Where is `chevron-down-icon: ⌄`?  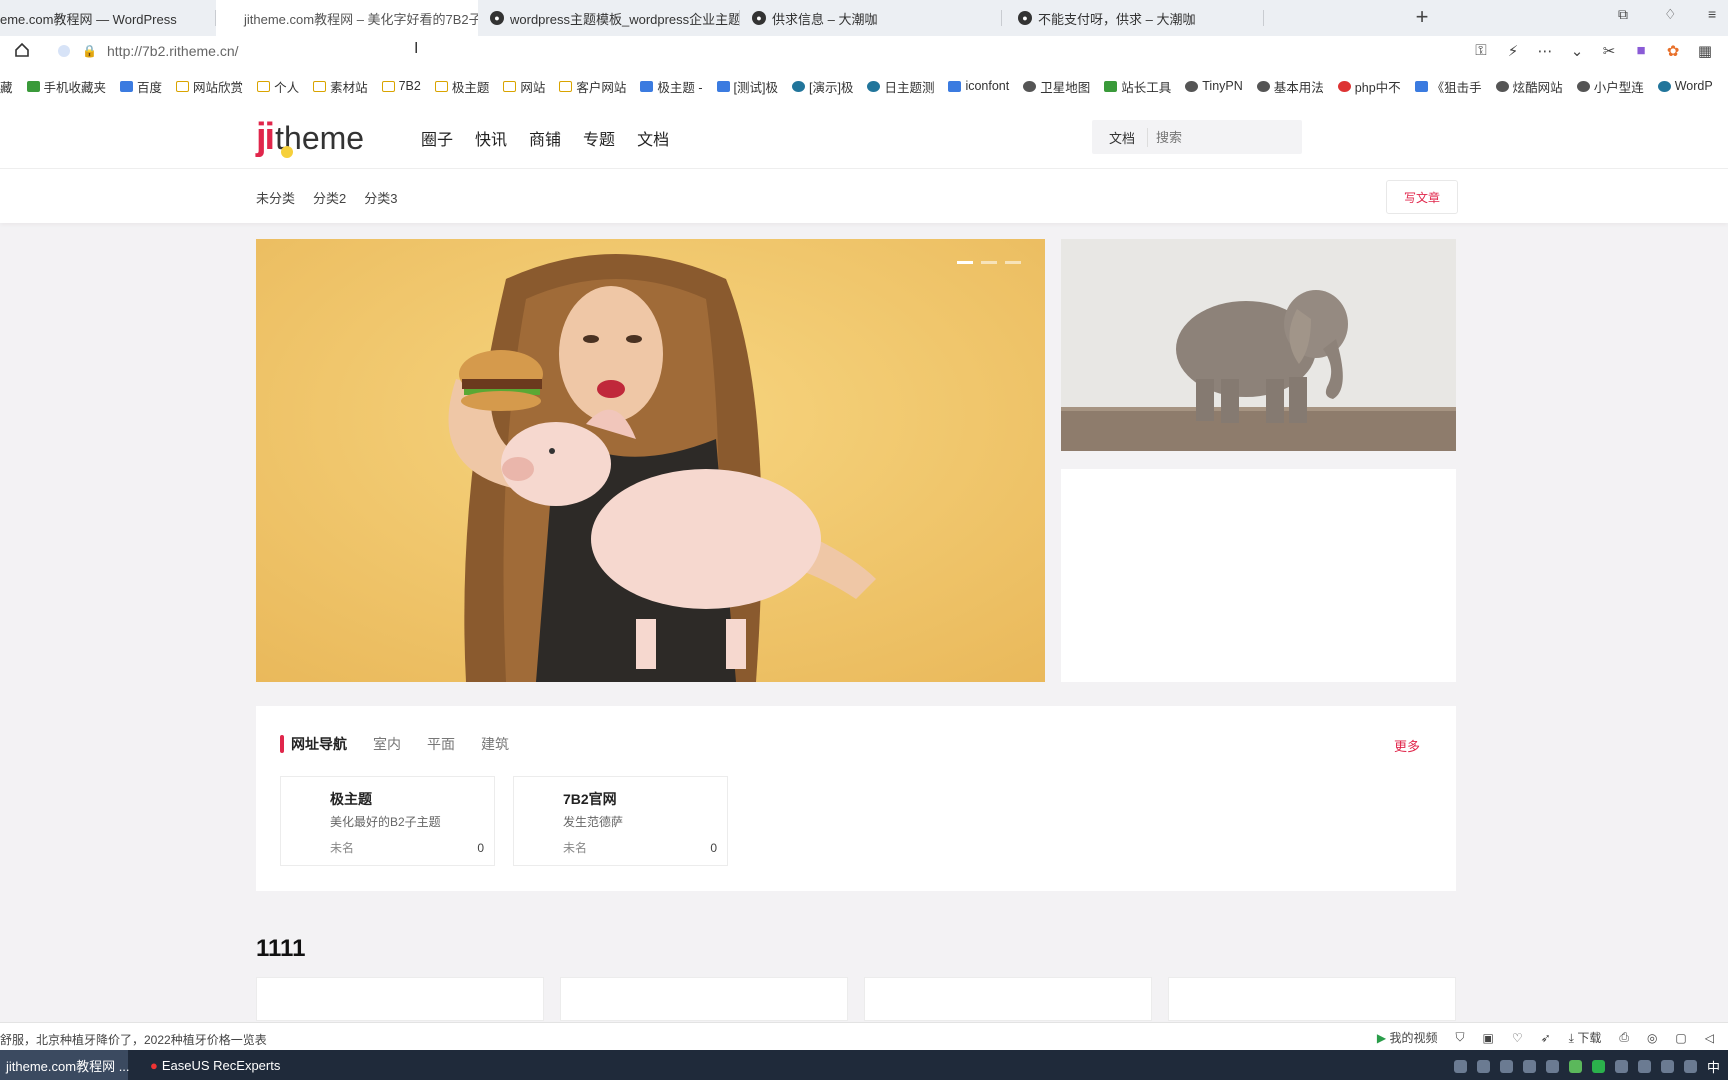
chevron-down-icon: ⌄ is located at coordinates (1577, 51).